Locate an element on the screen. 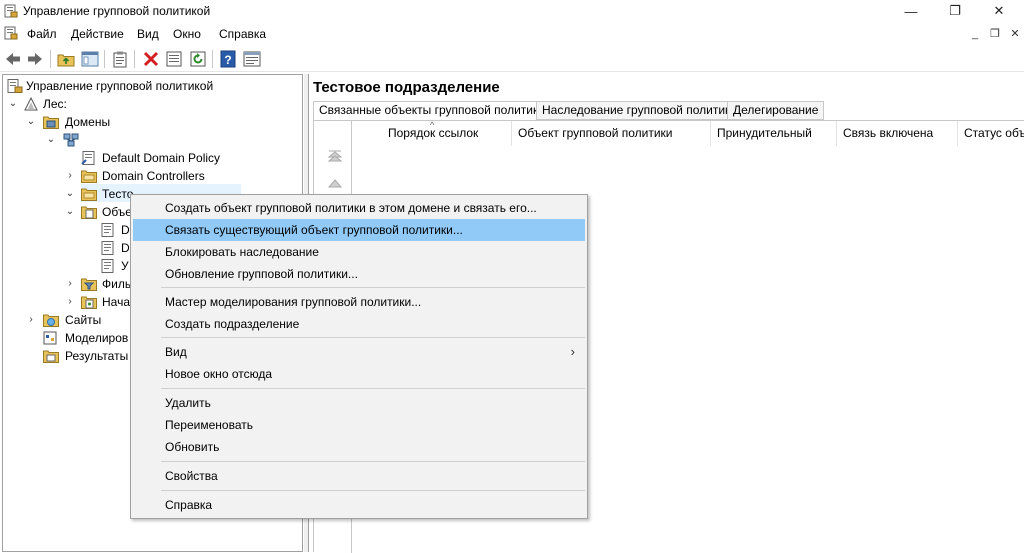 This screenshot has height=553, width=1024. mdi-restore-button: ❐ is located at coordinates (995, 33).